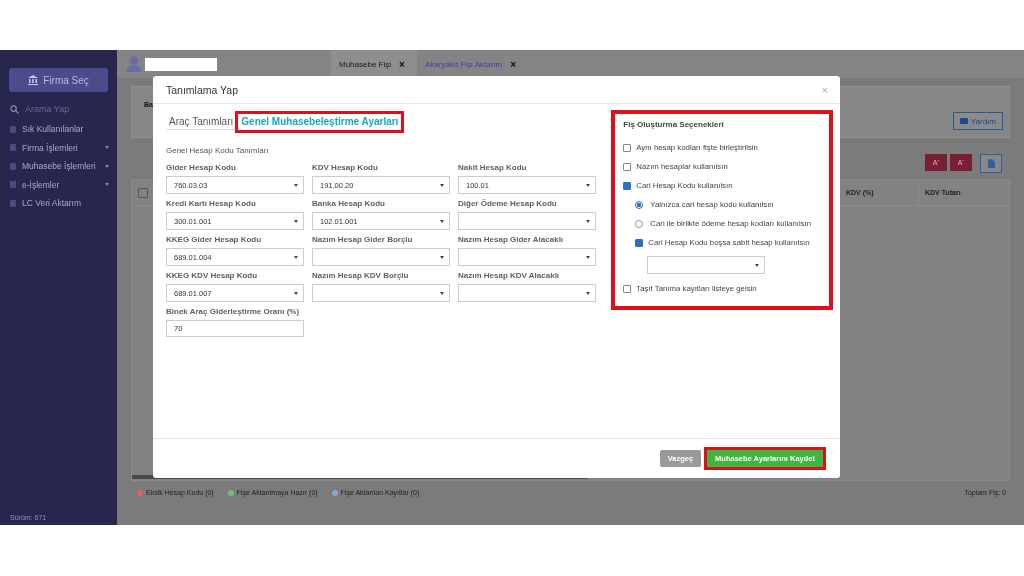 The height and width of the screenshot is (576, 1024). I want to click on sidebar-item: Muhasebe İşlemleri, so click(58, 166).